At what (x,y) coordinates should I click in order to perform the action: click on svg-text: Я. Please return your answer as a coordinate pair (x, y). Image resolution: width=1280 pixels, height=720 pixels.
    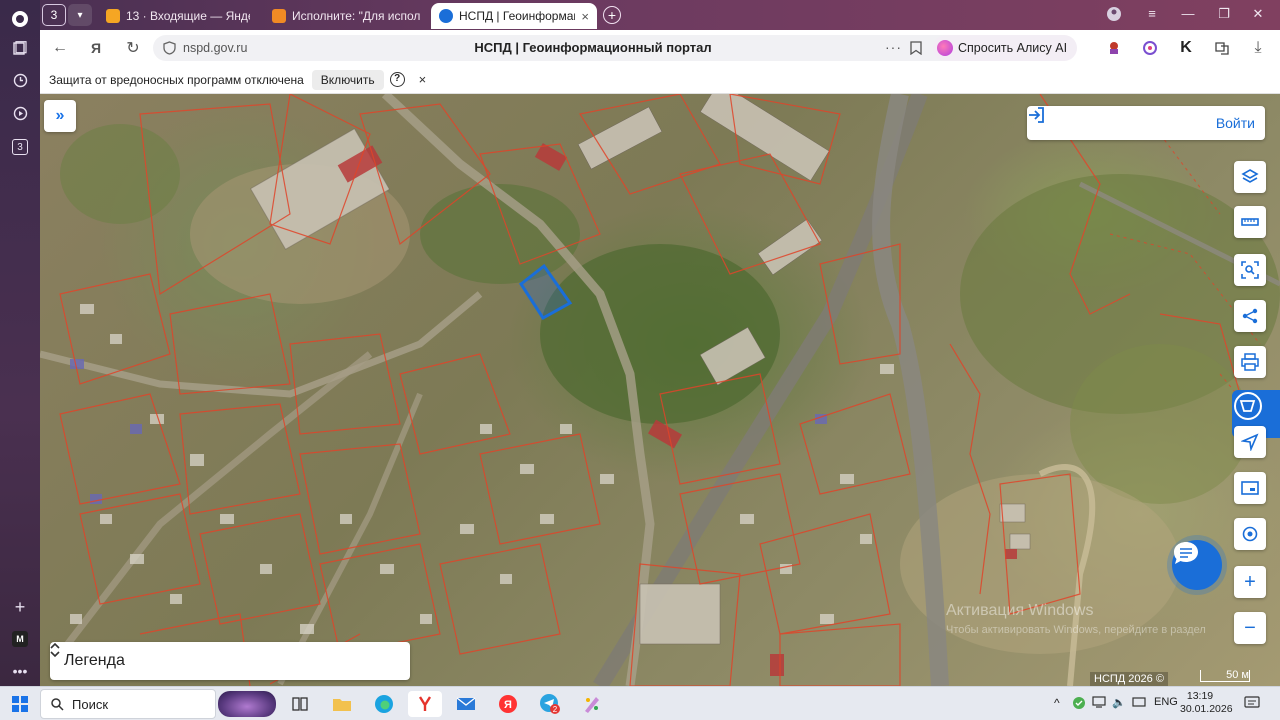
    Looking at the image, I should click on (508, 705).